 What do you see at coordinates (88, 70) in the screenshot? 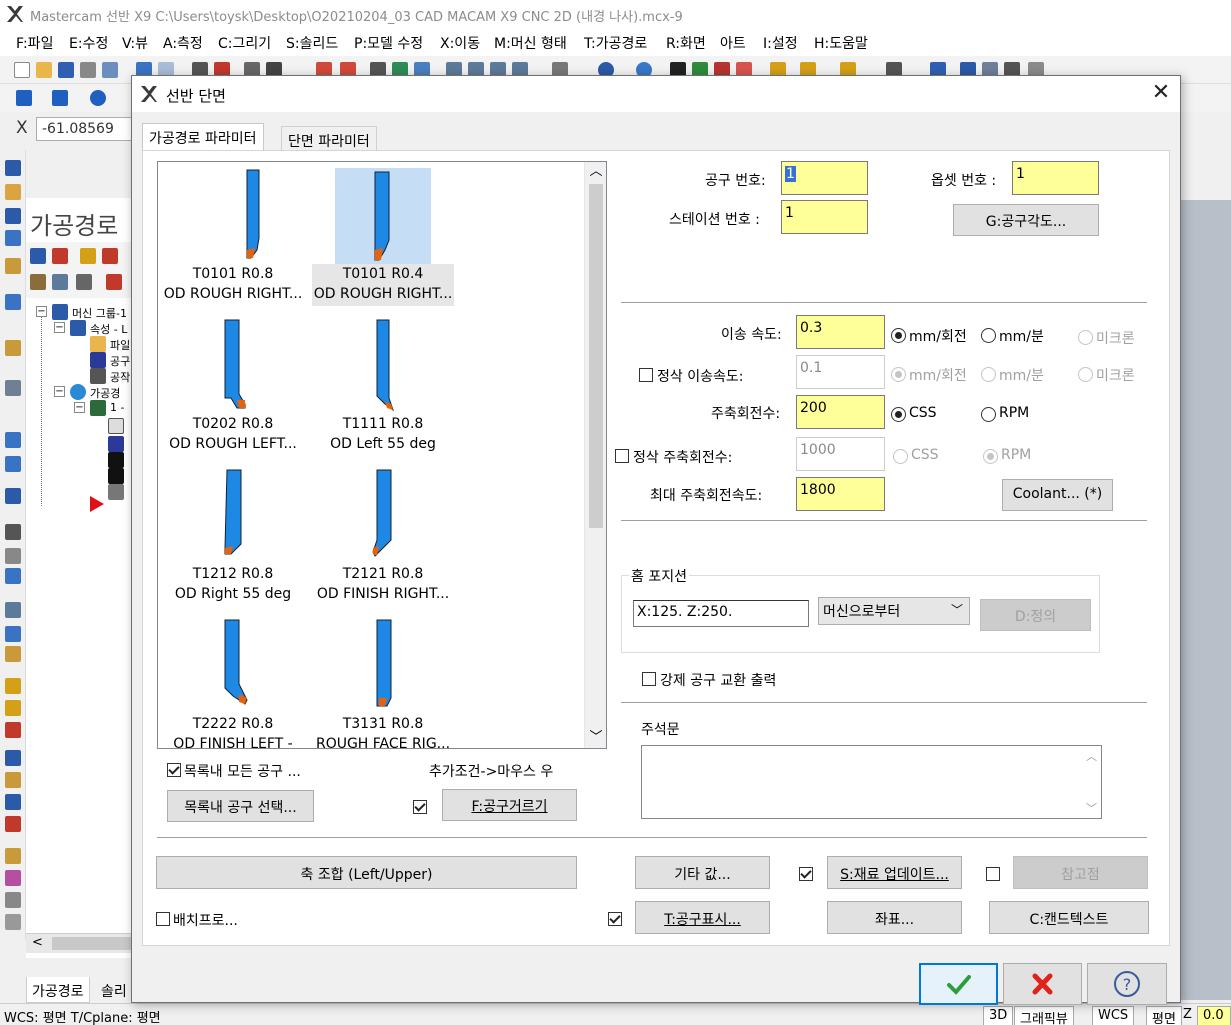
I see `print-icon` at bounding box center [88, 70].